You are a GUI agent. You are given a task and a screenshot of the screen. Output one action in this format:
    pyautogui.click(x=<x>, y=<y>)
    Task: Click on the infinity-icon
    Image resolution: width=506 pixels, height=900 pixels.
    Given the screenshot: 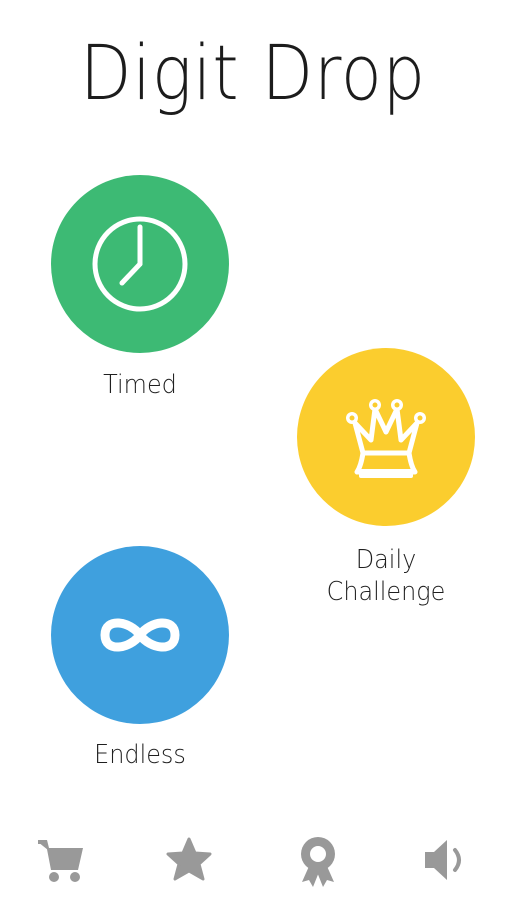 What is the action you would take?
    pyautogui.click(x=140, y=635)
    